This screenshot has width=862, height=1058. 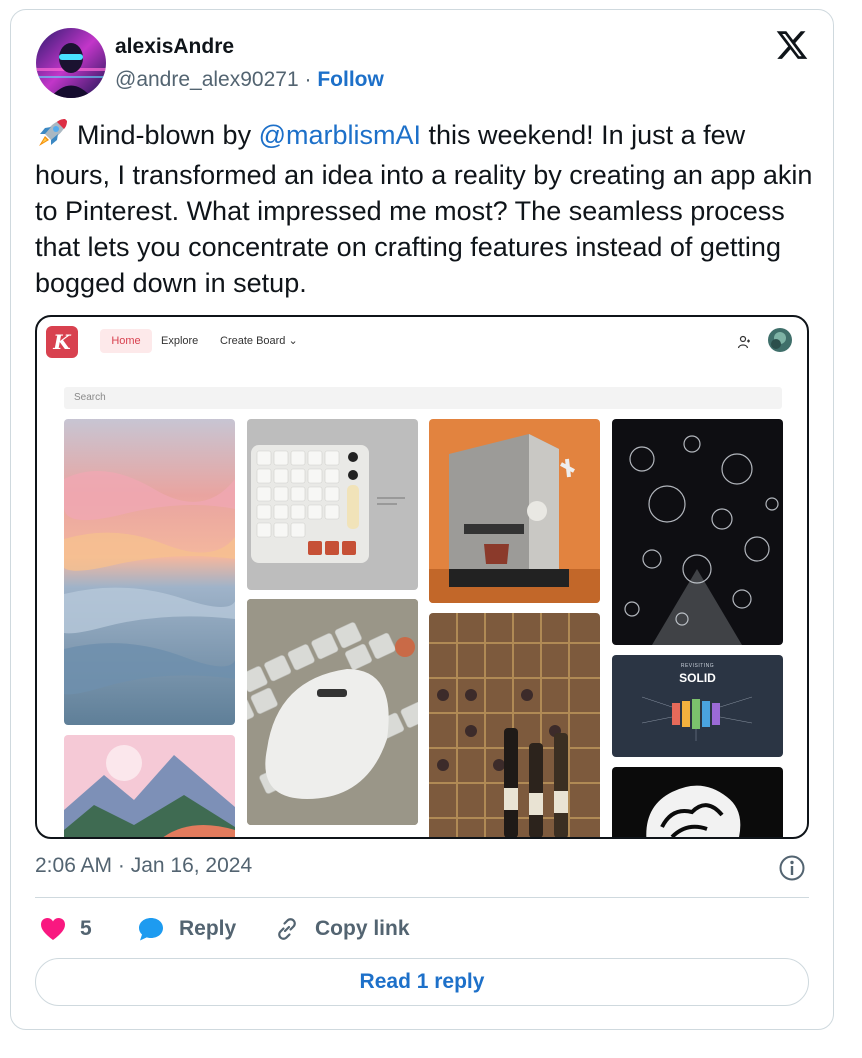 I want to click on nav-create-board-label: Create Board, so click(x=253, y=341).